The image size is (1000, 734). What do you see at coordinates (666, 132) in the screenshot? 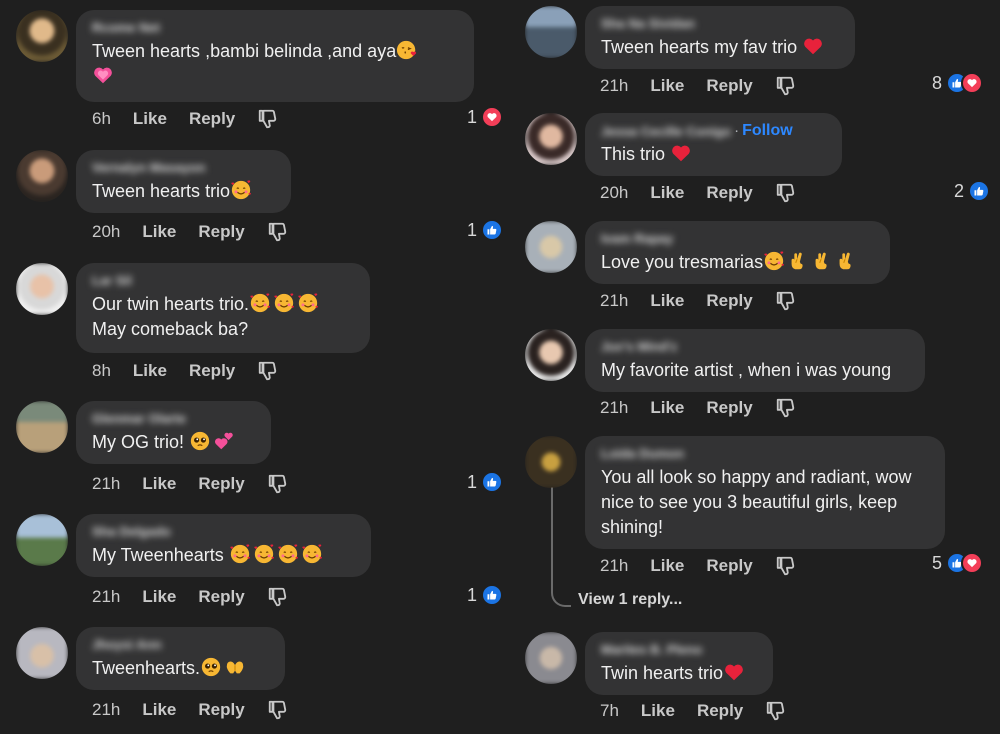
I see `comment-author: Jessa Cecille Conigo` at bounding box center [666, 132].